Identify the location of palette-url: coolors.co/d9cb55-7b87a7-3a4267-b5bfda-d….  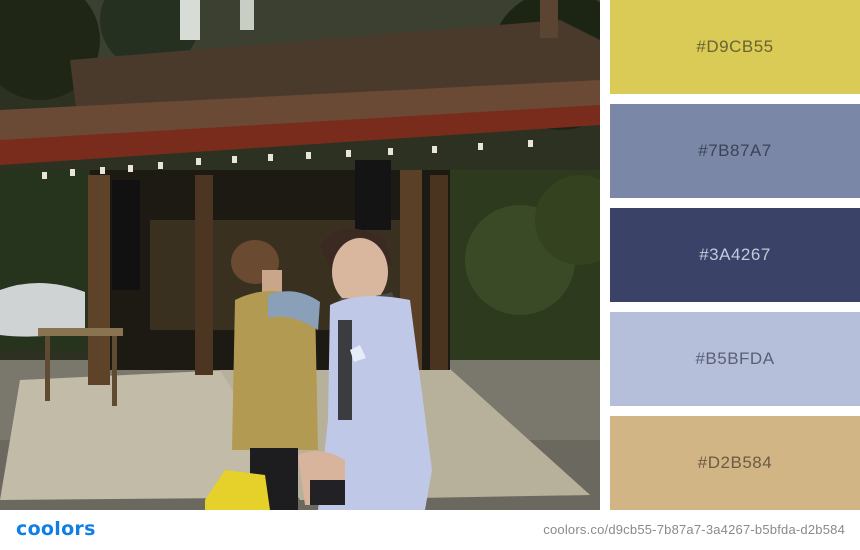
(694, 529).